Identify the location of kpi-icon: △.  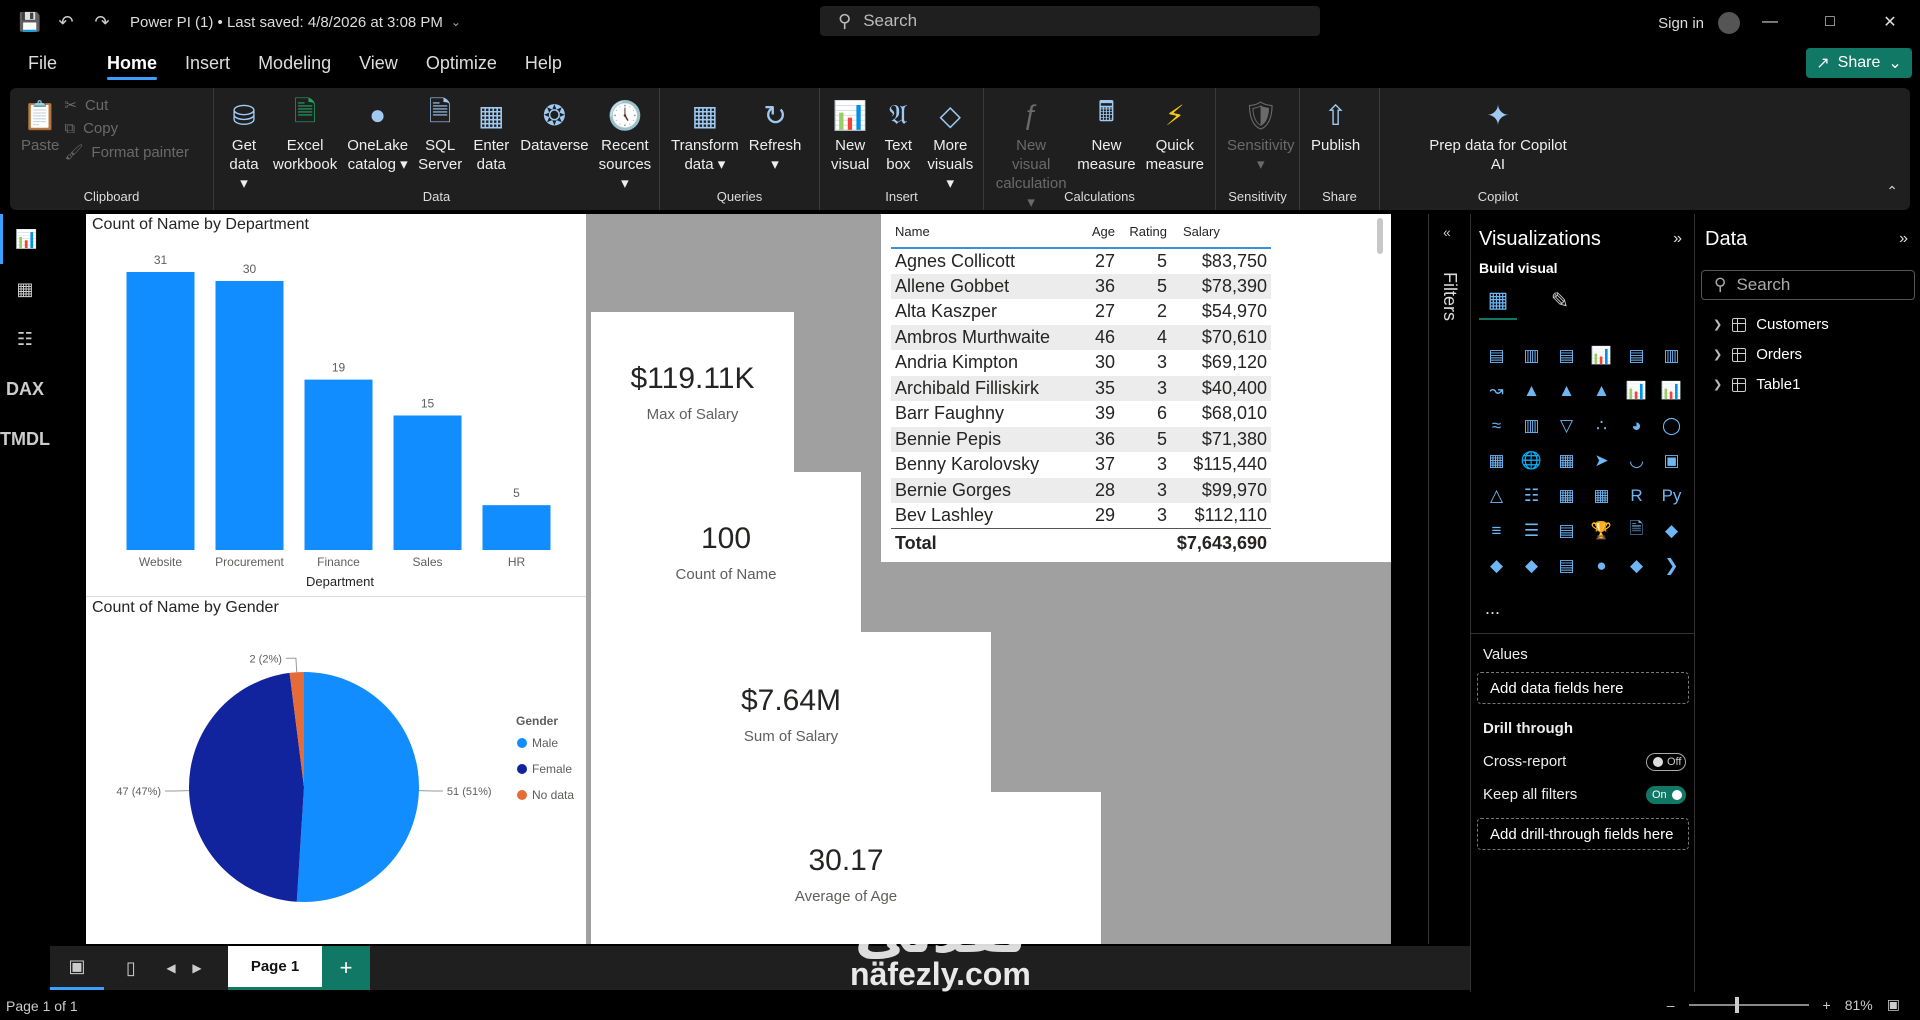
(1496, 495).